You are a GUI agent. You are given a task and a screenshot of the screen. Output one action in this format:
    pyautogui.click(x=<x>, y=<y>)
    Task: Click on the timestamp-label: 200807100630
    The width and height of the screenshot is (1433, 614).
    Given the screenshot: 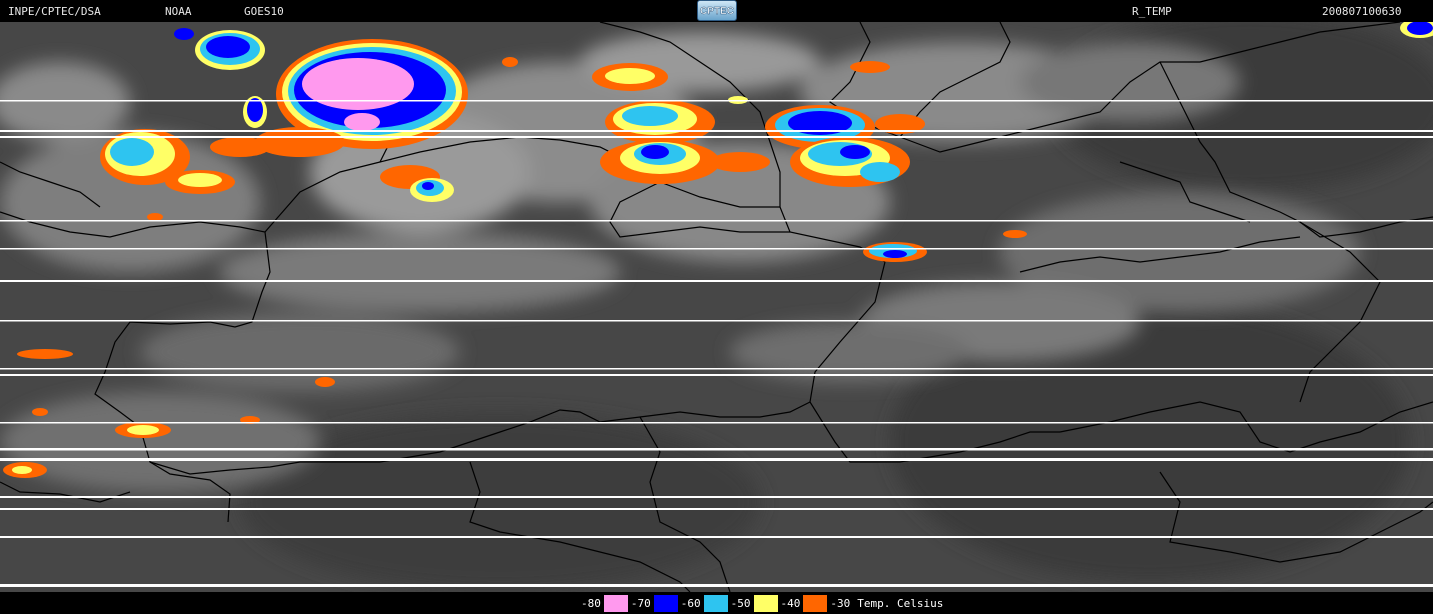 What is the action you would take?
    pyautogui.click(x=1362, y=11)
    